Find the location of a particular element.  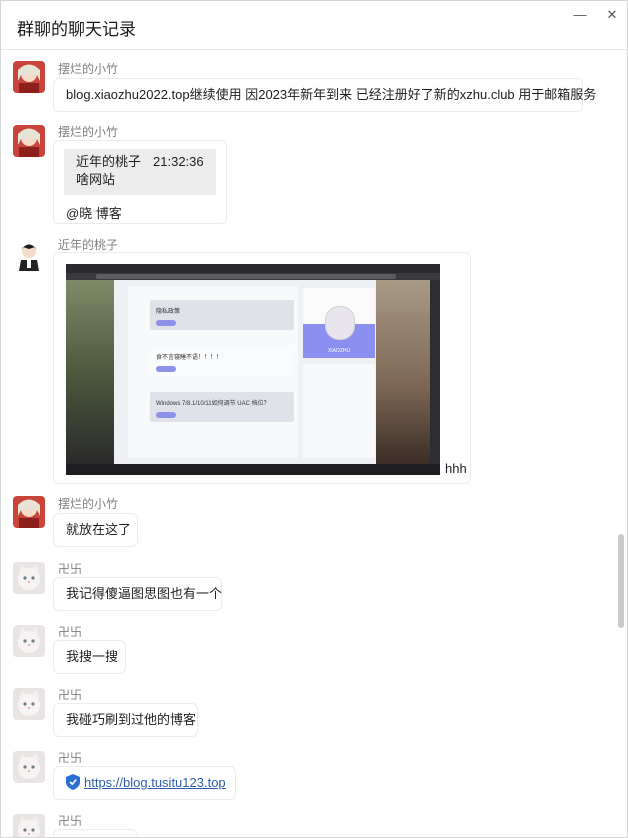

profile-name: XIAOZHU is located at coordinates (339, 351).